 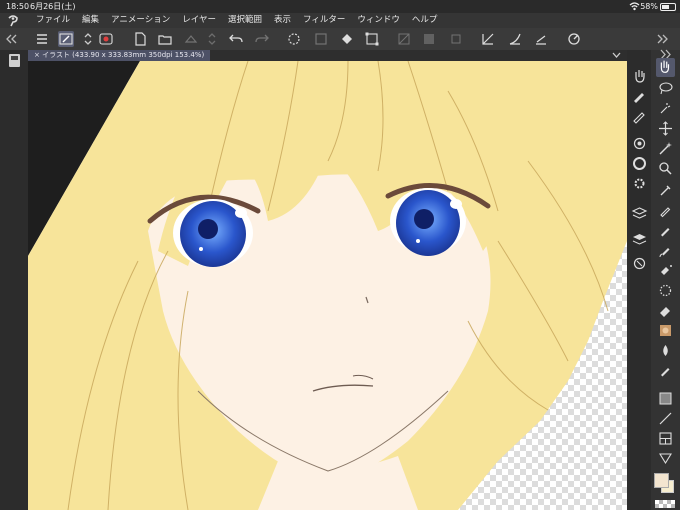 What do you see at coordinates (574, 39) in the screenshot?
I see `settings-icon` at bounding box center [574, 39].